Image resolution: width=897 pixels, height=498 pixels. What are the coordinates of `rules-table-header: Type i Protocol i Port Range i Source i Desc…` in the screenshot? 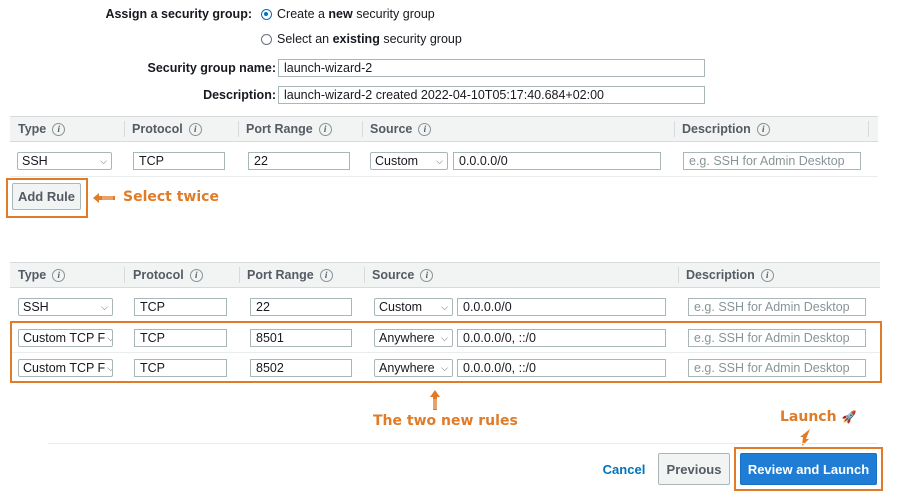 It's located at (444, 129).